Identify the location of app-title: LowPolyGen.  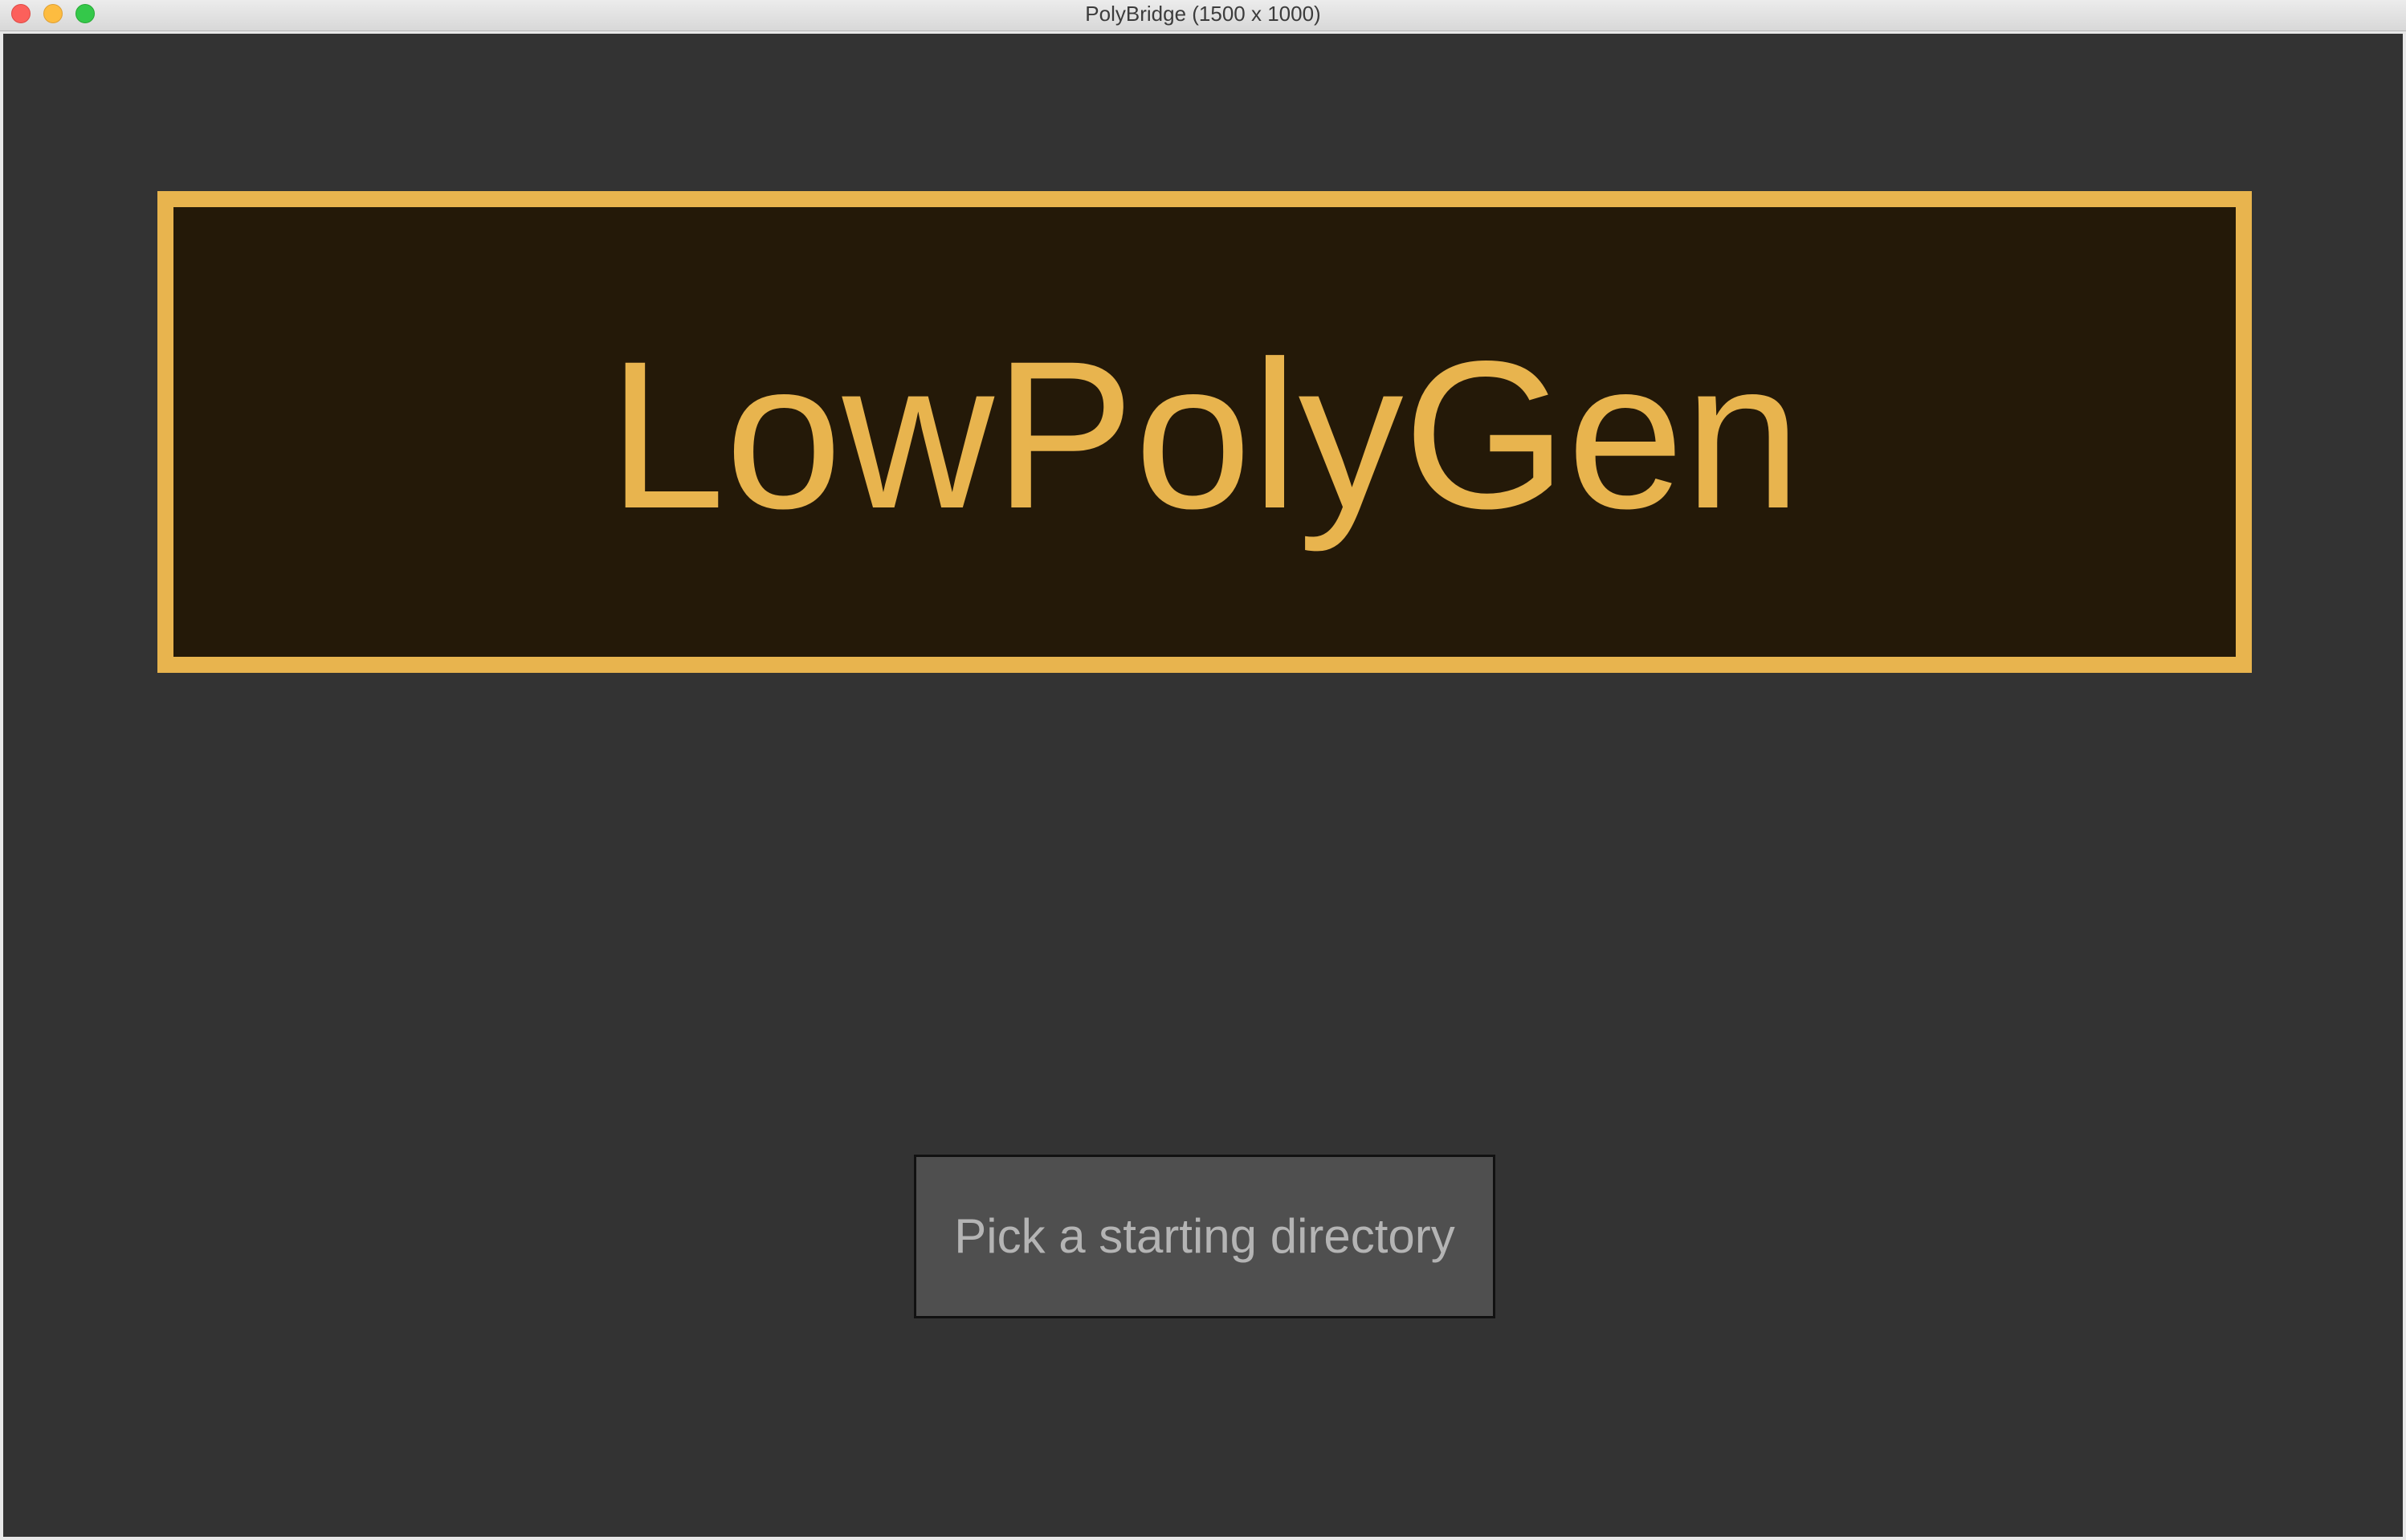
(1204, 434).